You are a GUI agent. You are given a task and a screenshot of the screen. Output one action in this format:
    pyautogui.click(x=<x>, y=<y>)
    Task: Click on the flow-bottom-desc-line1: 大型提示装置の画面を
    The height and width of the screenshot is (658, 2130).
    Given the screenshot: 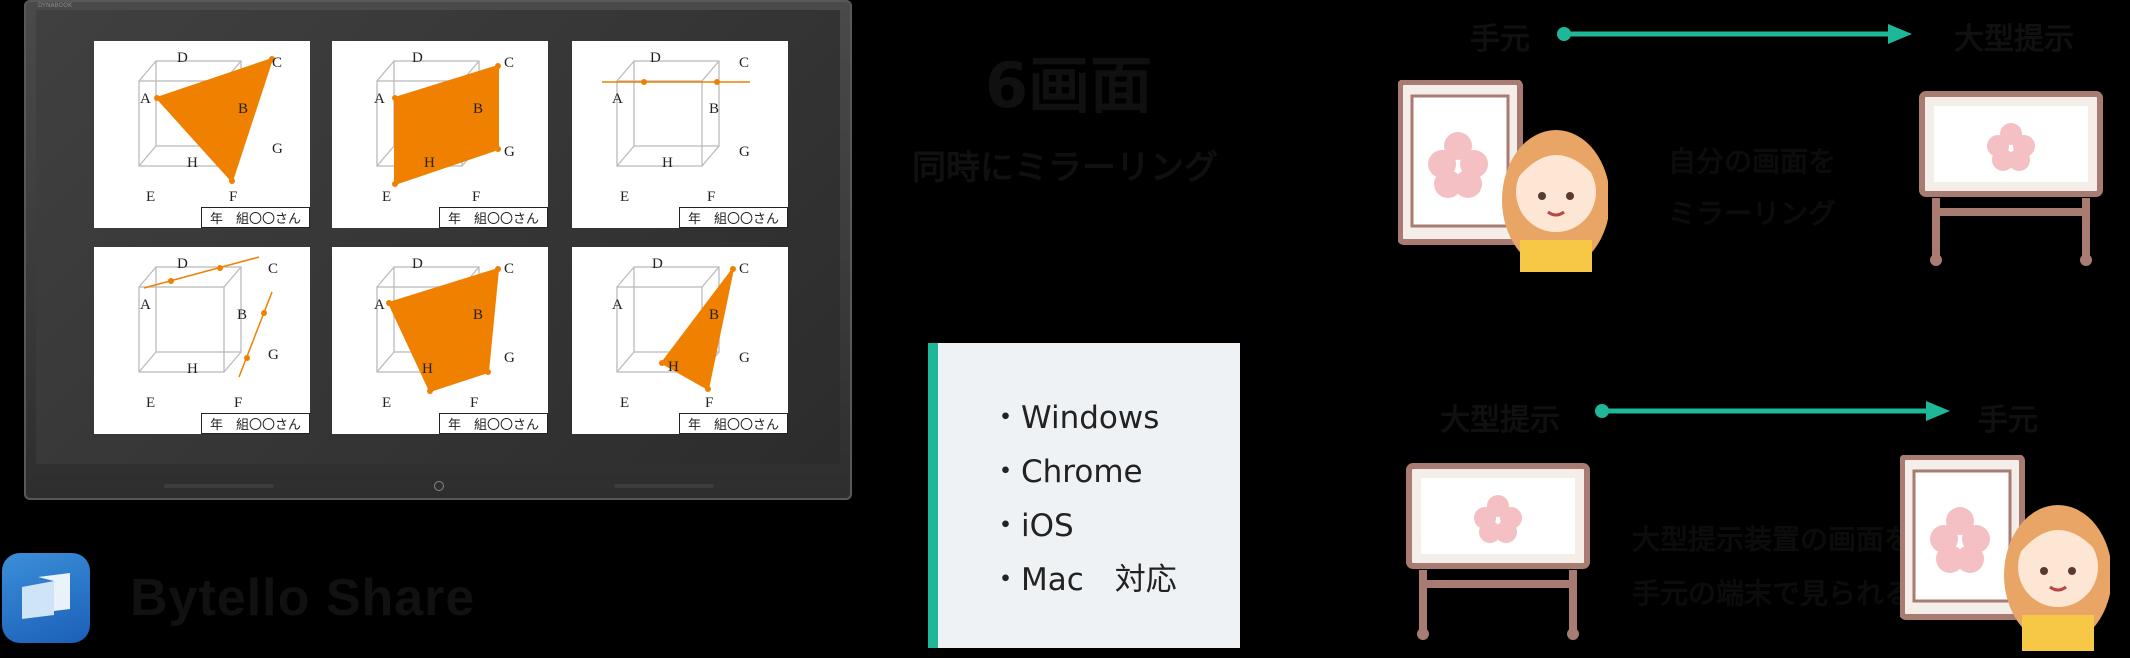 What is the action you would take?
    pyautogui.click(x=1772, y=539)
    